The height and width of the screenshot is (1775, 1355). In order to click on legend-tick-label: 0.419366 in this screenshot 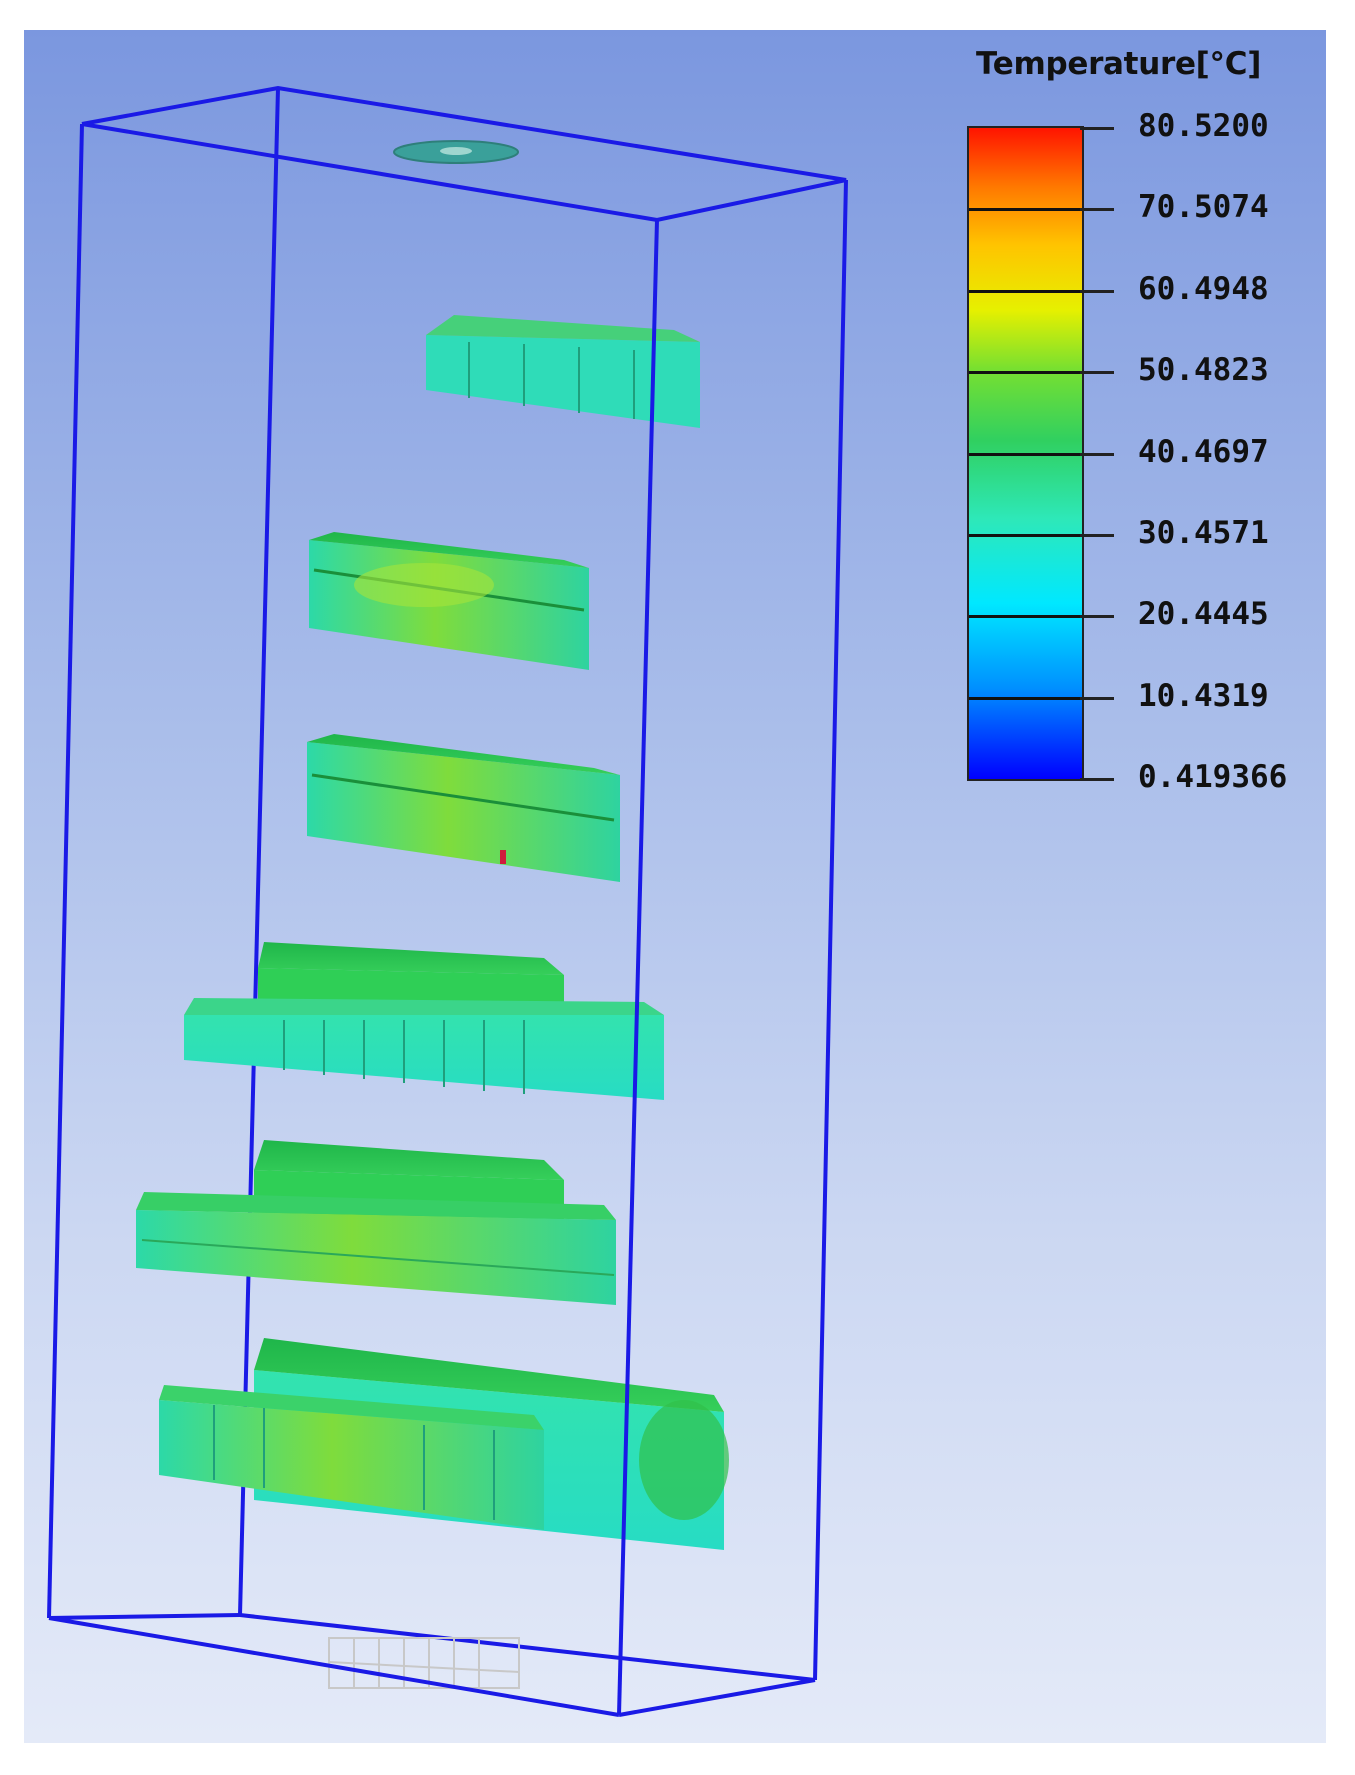, I will do `click(1213, 777)`.